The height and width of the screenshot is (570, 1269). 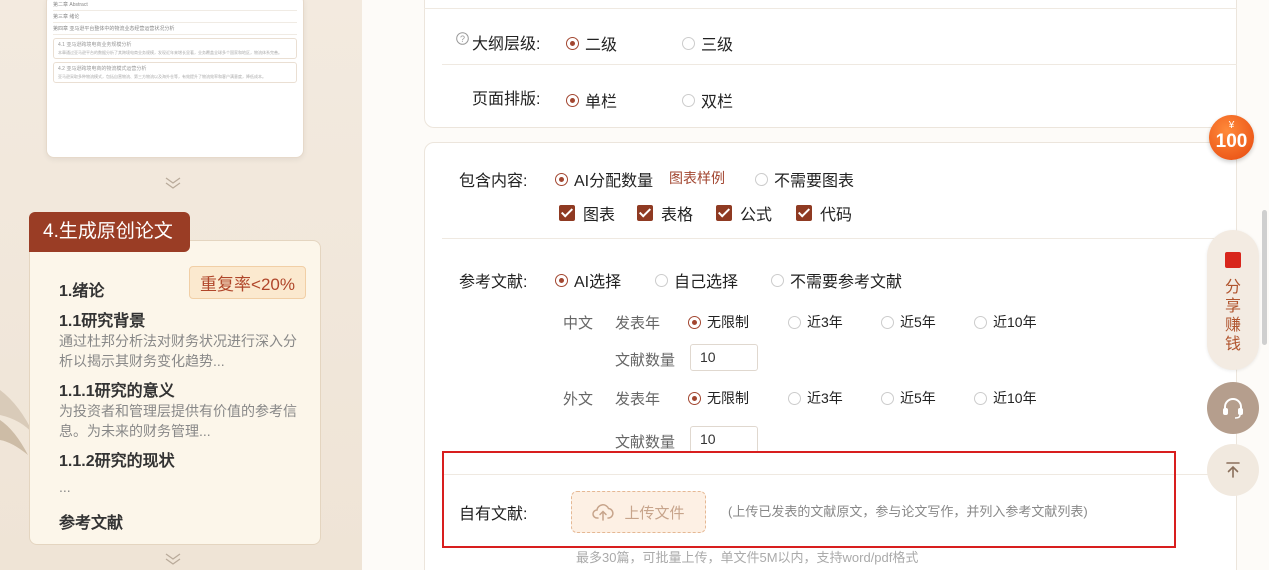 What do you see at coordinates (638, 399) in the screenshot?
I see `foreign-year-label: 发表年` at bounding box center [638, 399].